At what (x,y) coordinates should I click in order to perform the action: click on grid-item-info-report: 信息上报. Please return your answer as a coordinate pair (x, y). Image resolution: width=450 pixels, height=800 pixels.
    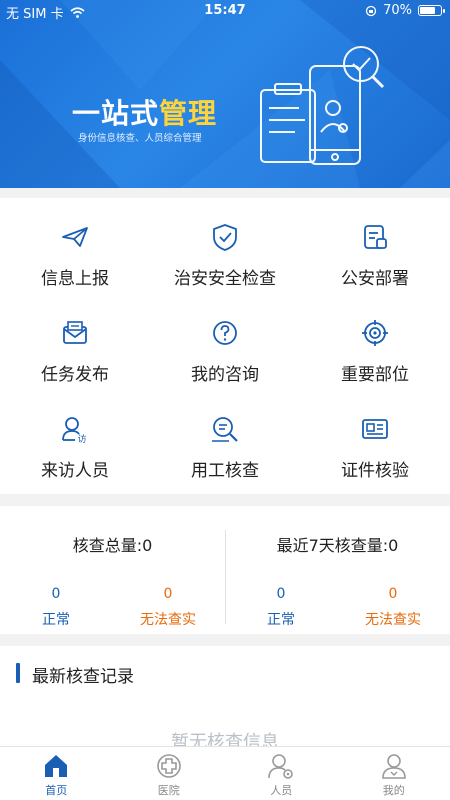
    Looking at the image, I should click on (75, 246).